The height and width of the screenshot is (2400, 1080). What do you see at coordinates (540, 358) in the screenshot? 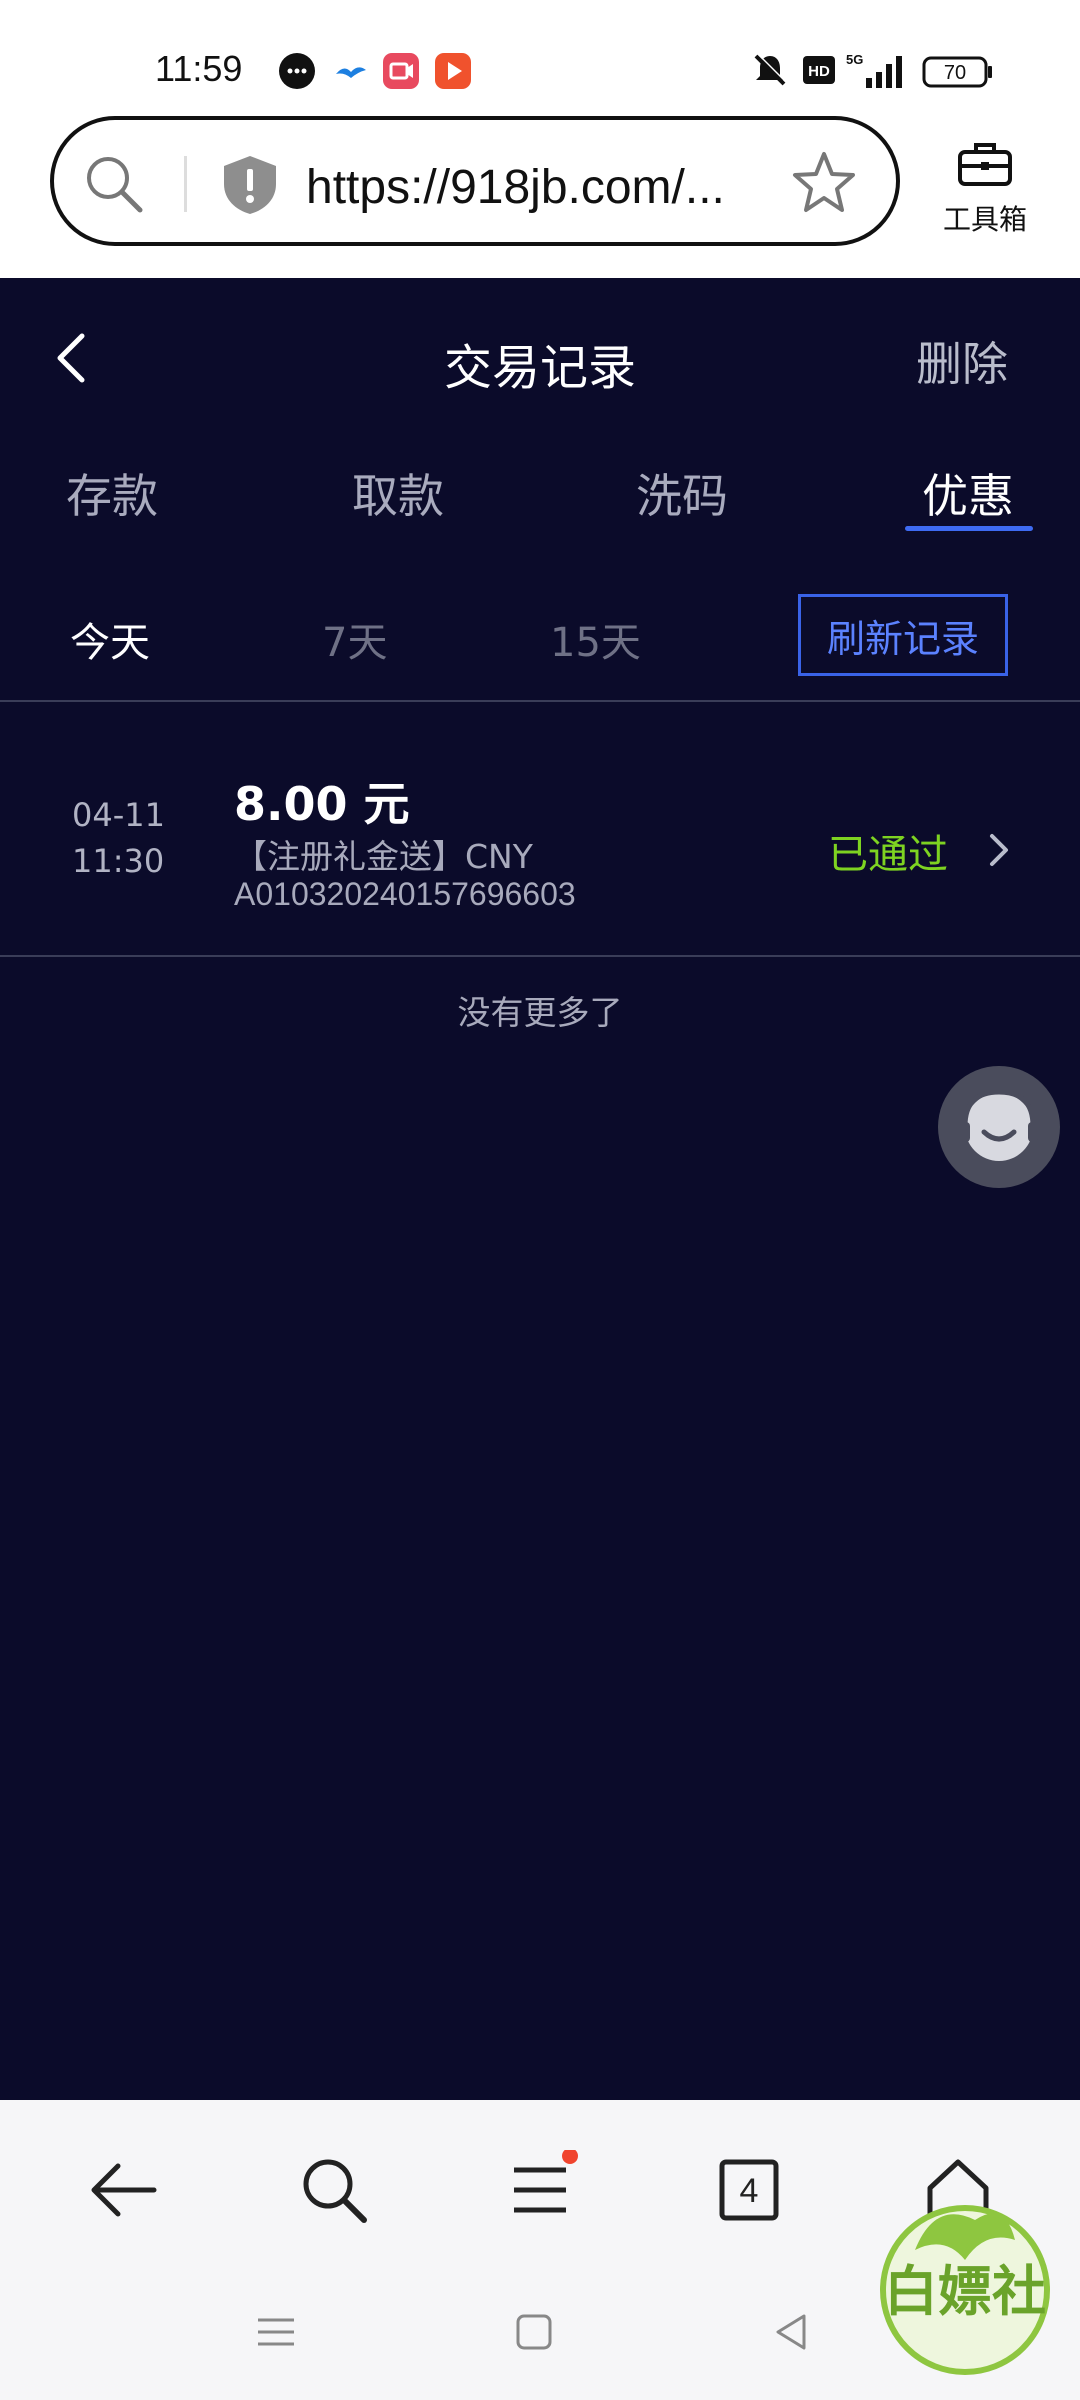
I see `page-header: 交易记录 删除` at bounding box center [540, 358].